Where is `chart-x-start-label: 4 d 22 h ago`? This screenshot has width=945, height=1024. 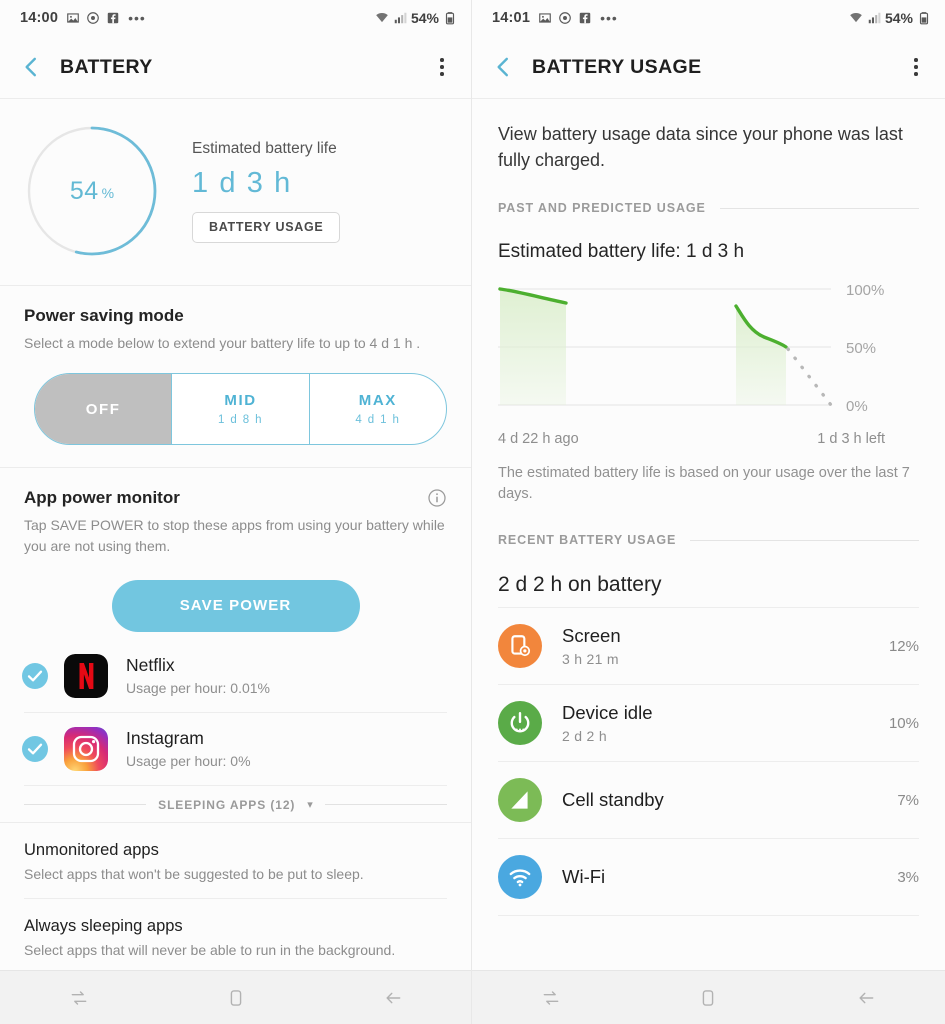
chart-x-start-label: 4 d 22 h ago is located at coordinates (538, 439).